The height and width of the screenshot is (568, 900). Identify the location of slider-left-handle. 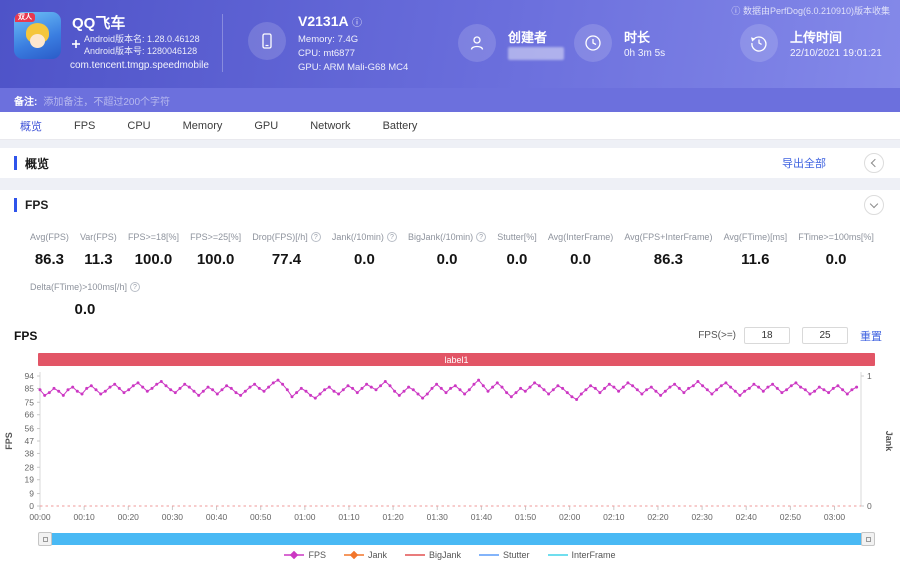
(45, 539).